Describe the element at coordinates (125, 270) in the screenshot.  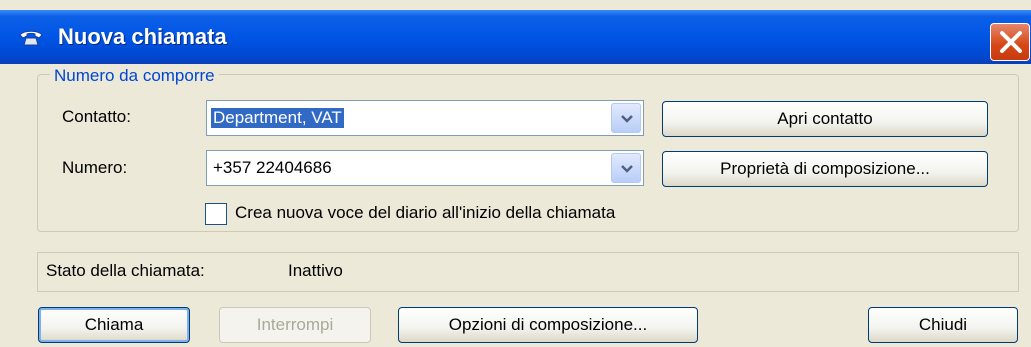
I see `call-status-label: Stato della chiamata:` at that location.